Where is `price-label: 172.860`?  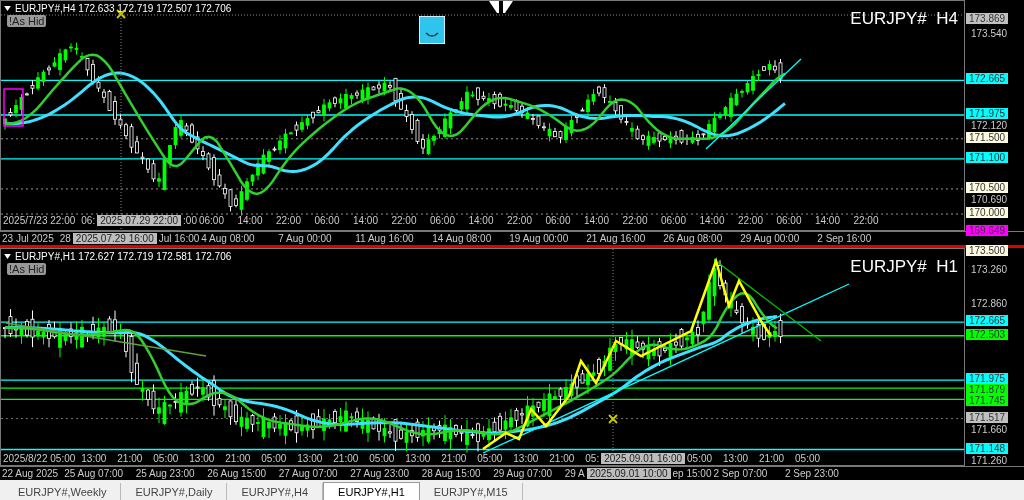
price-label: 172.860 is located at coordinates (989, 303).